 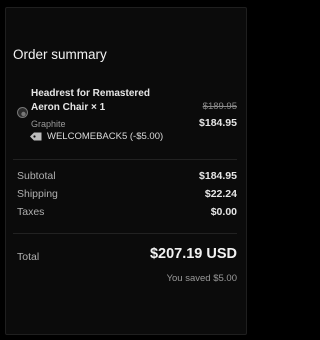 I want to click on original-price: $189.95, so click(x=219, y=106).